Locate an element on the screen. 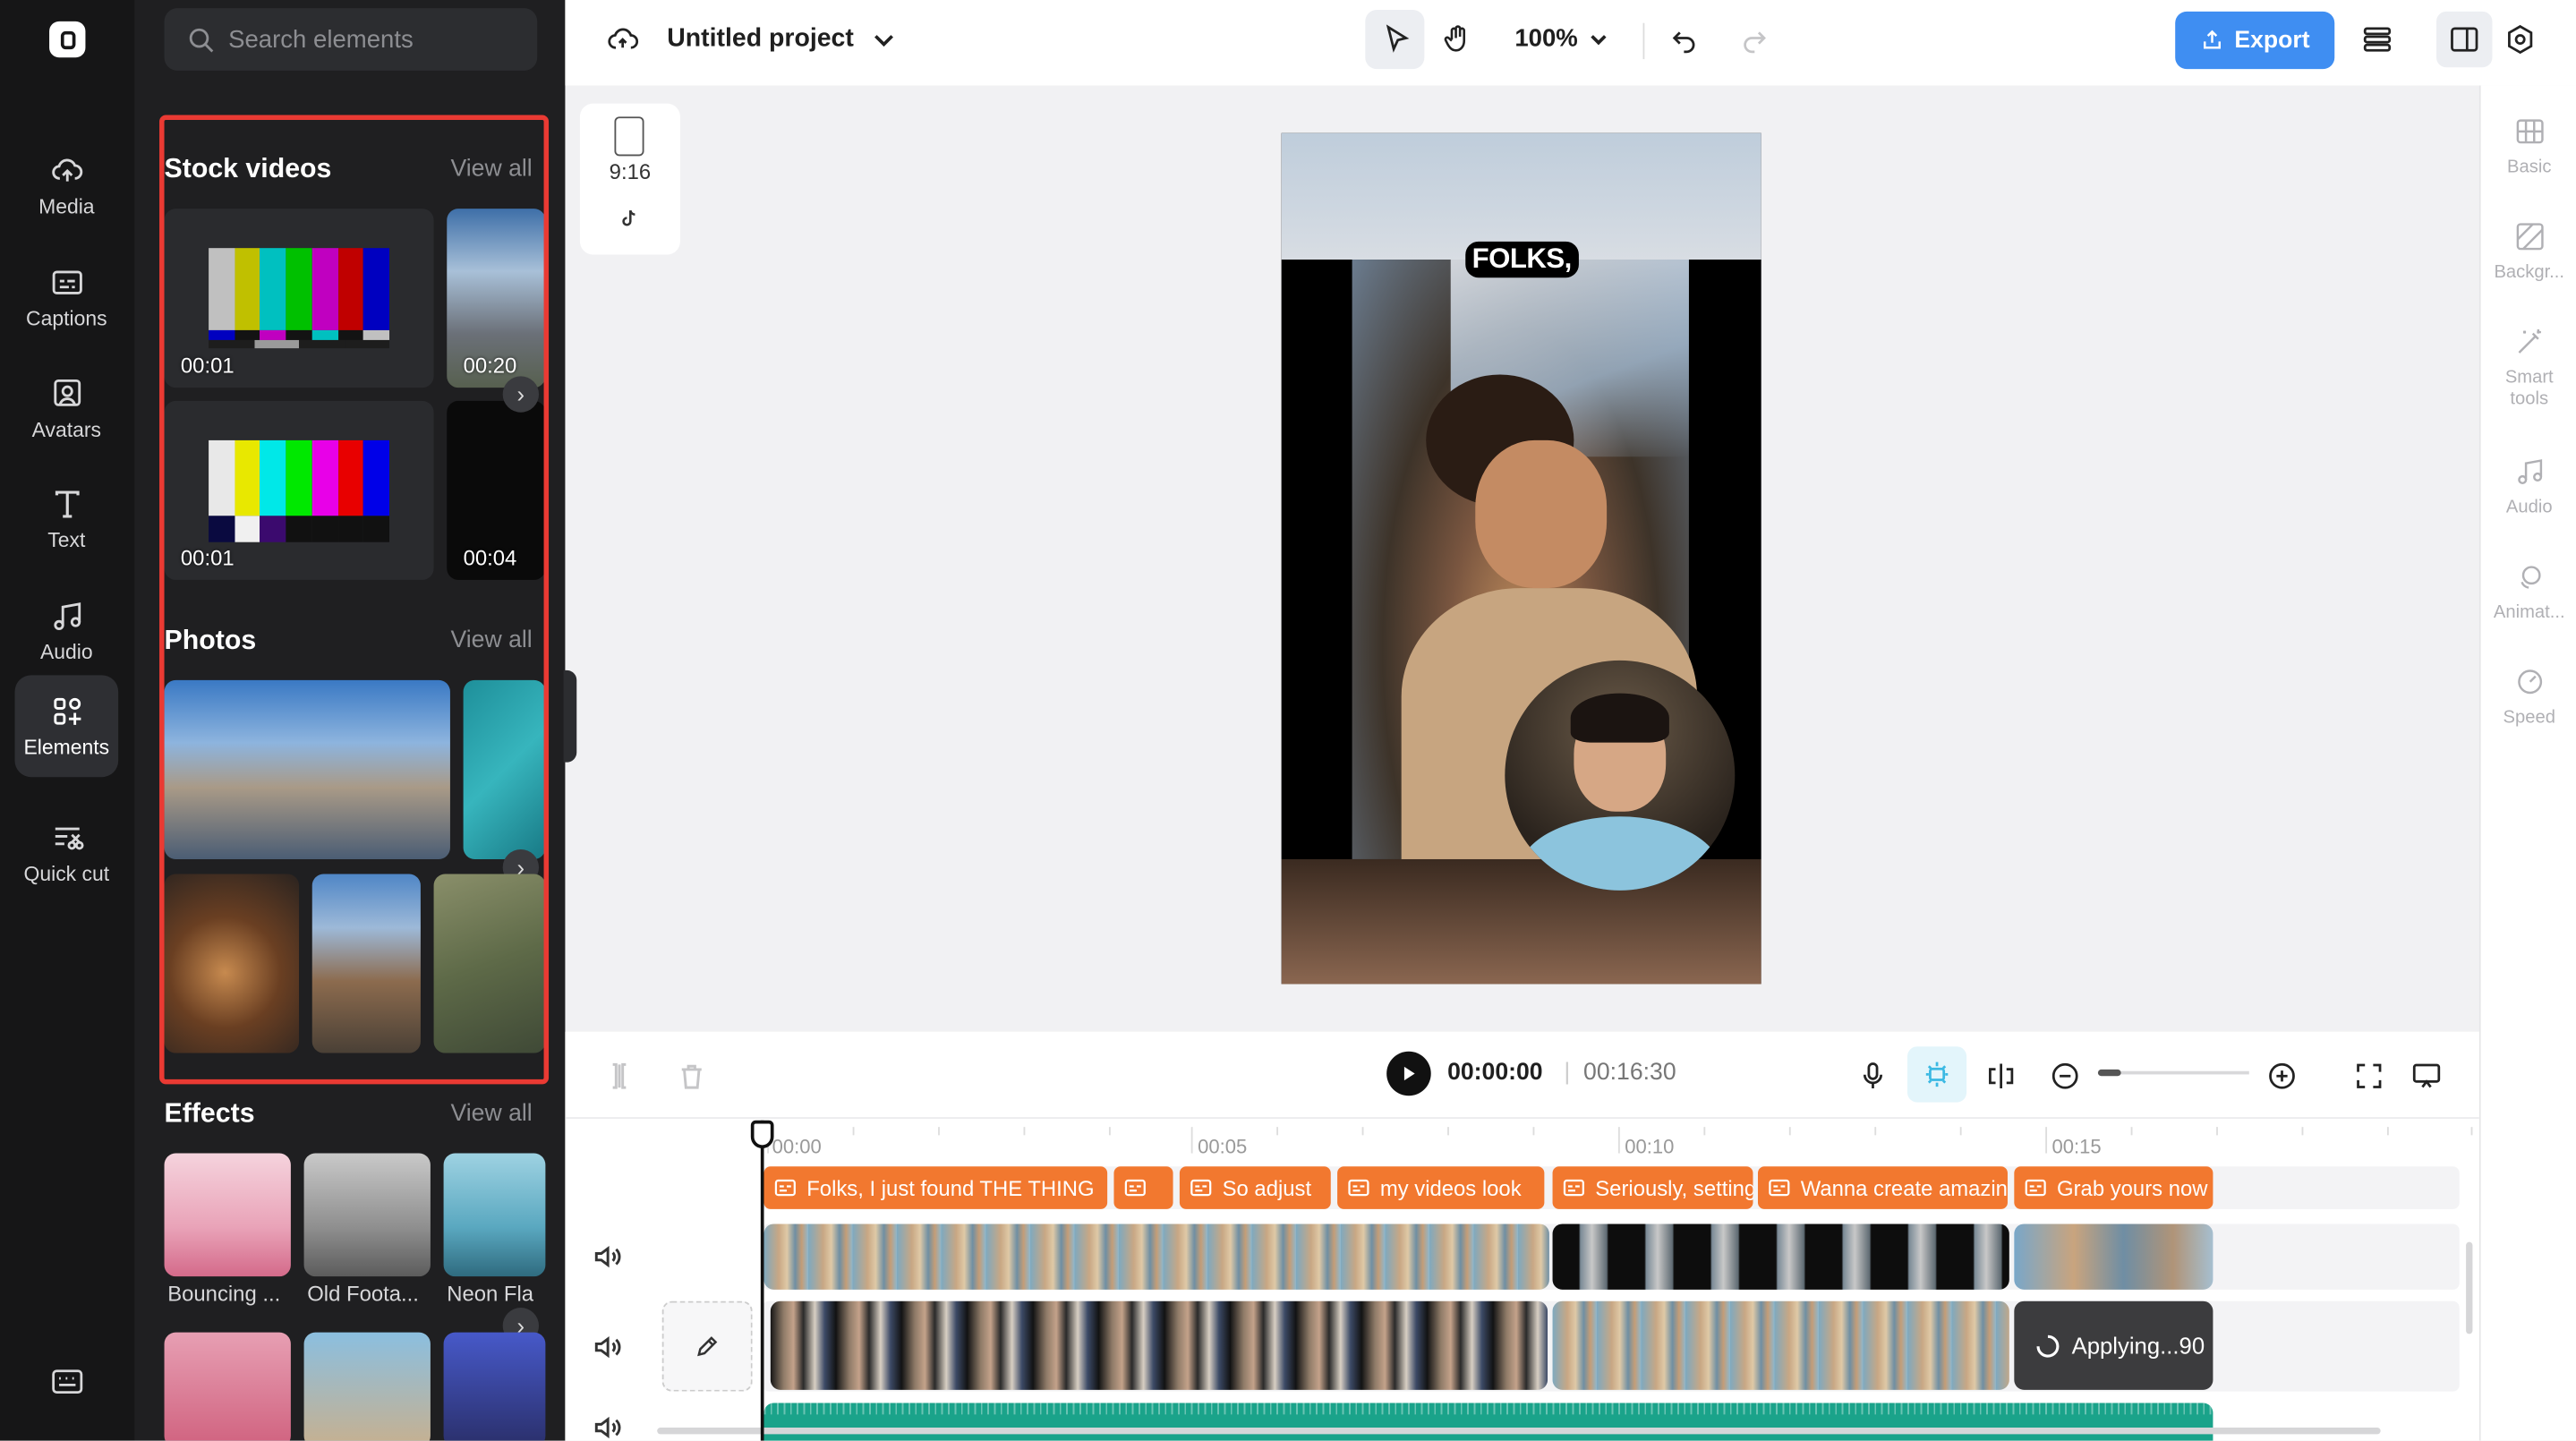 The image size is (2576, 1441). edit-track-button is located at coordinates (707, 1346).